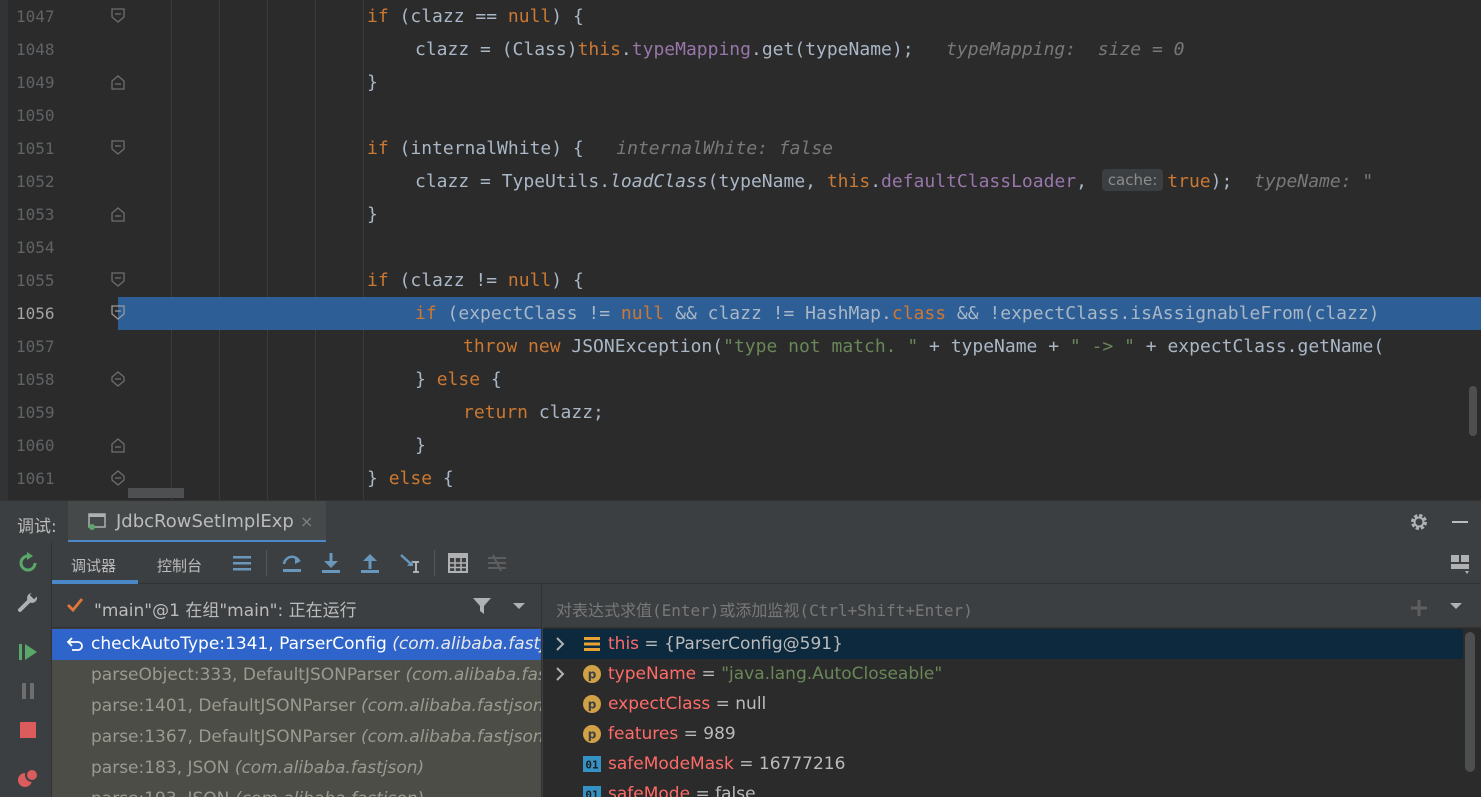 Image resolution: width=1481 pixels, height=797 pixels. What do you see at coordinates (740, 412) in the screenshot?
I see `code-line: 1059 return clazz;` at bounding box center [740, 412].